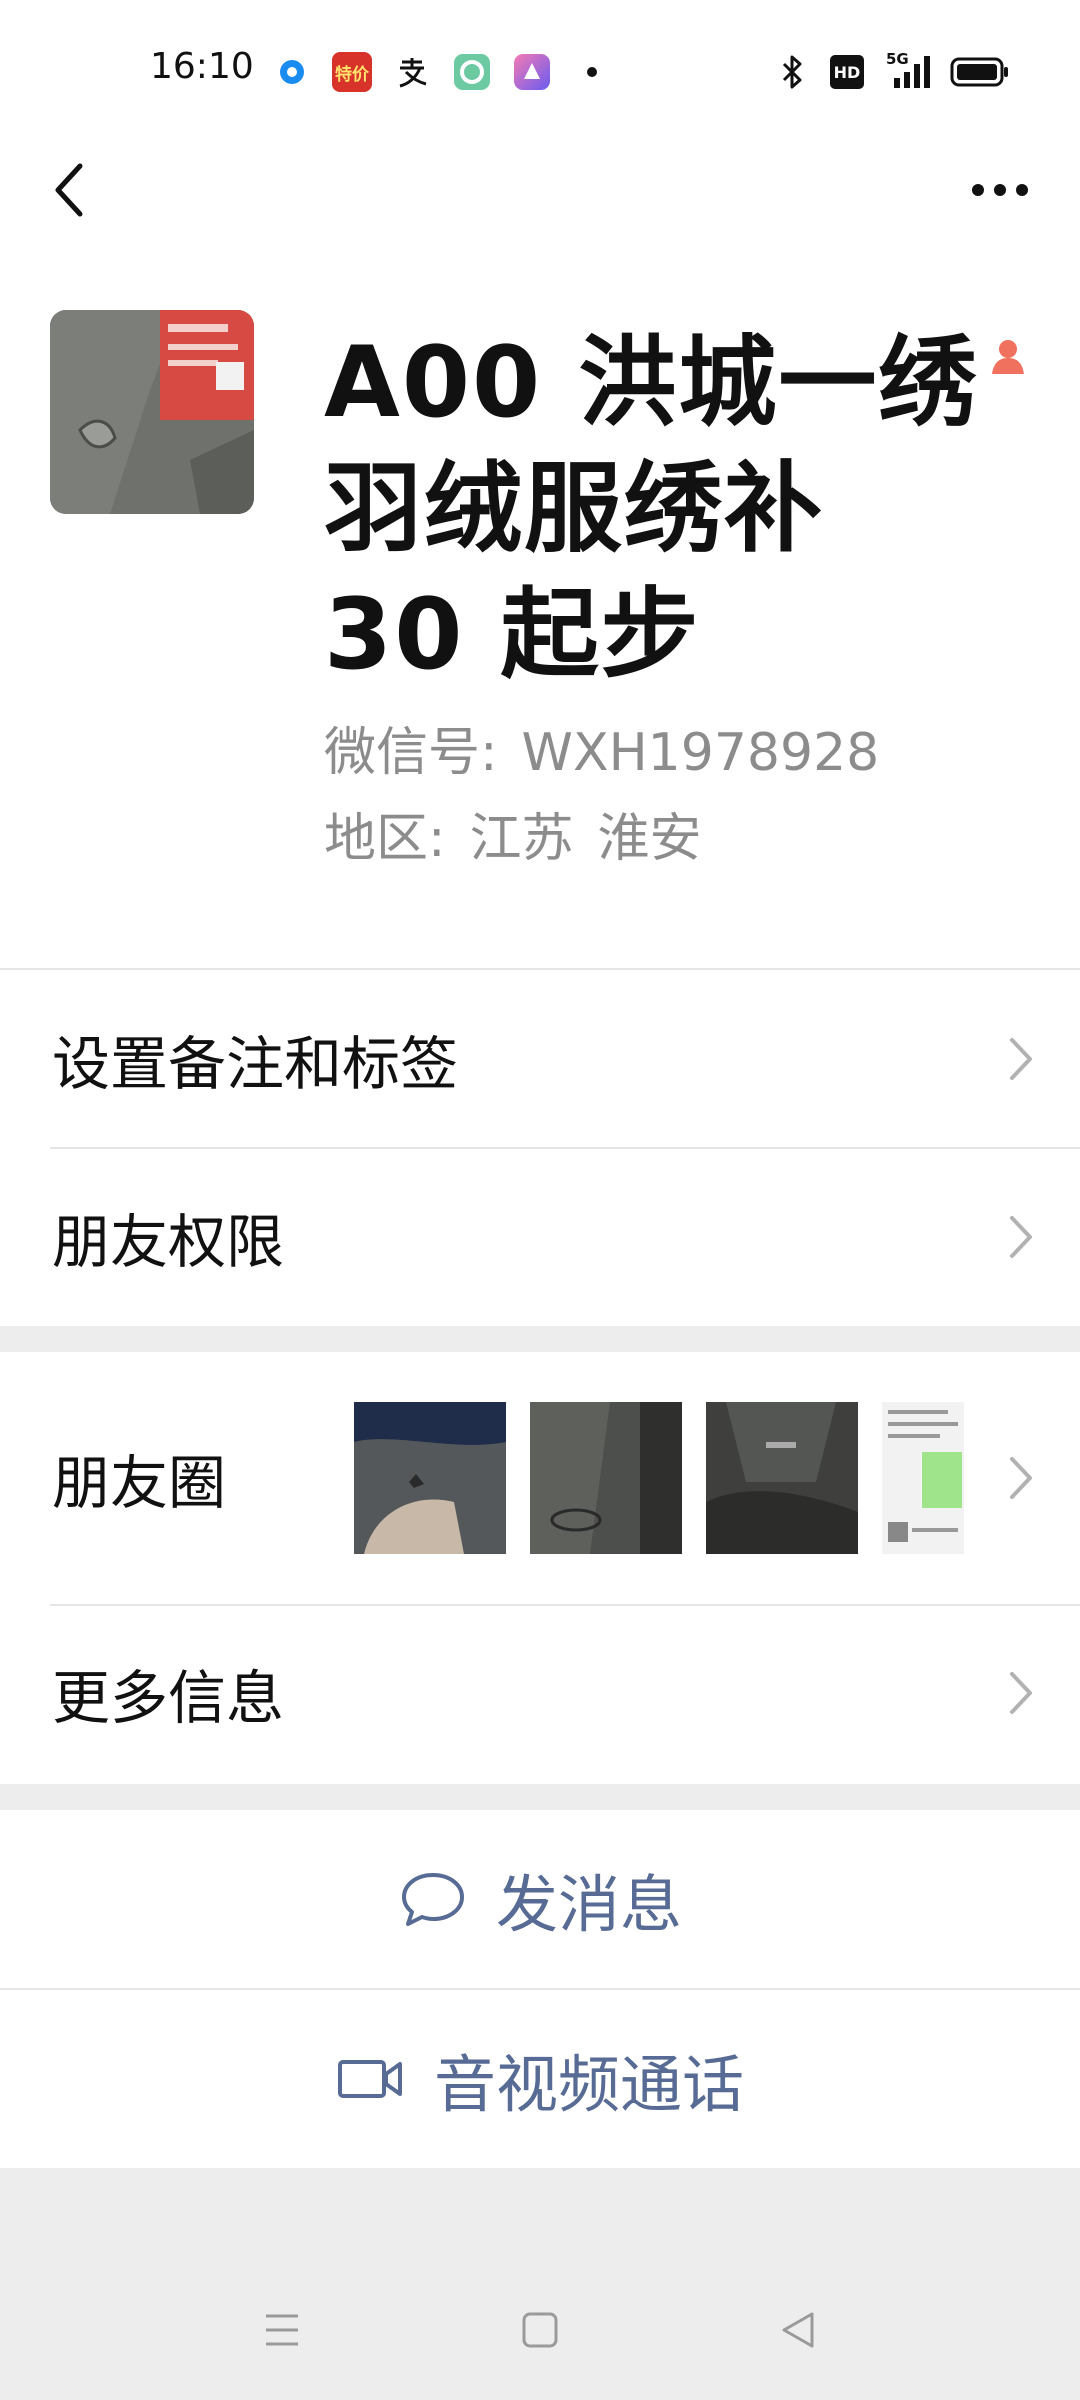  I want to click on wechat-id-value: WXH1978928, so click(701, 753).